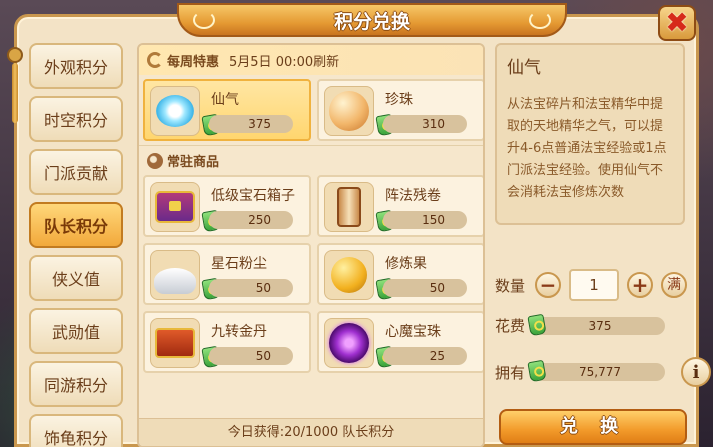 Image resolution: width=713 pixels, height=447 pixels. Describe the element at coordinates (253, 196) in the screenshot. I see `item-name: 低级宝石箱子` at that location.